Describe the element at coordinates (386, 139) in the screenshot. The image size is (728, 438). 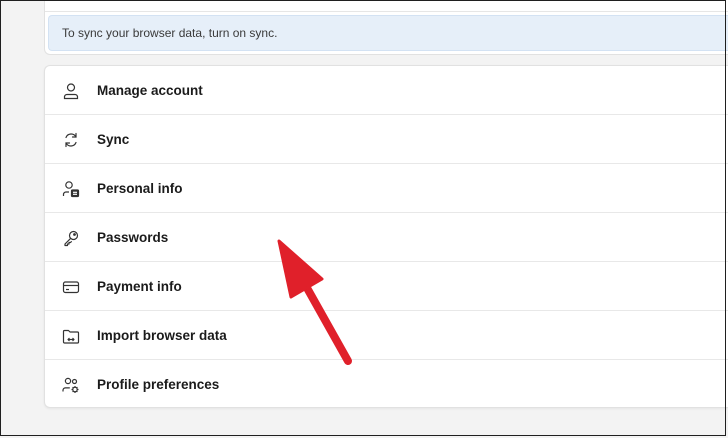
I see `menu-item-sync: Sync` at that location.